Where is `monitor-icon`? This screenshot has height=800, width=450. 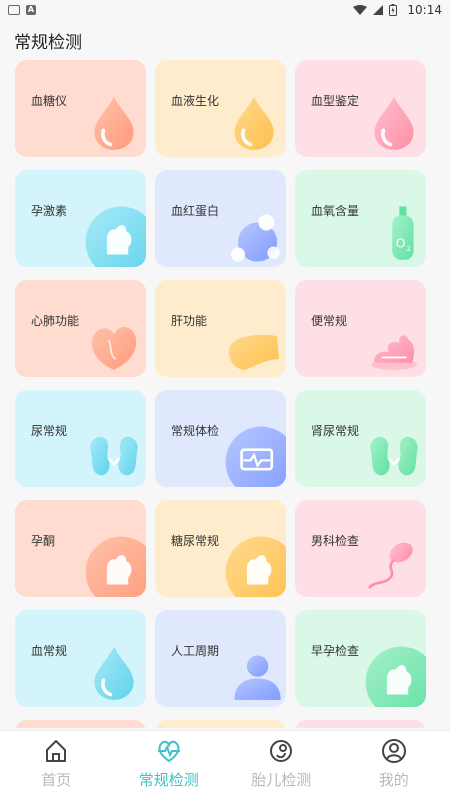 monitor-icon is located at coordinates (255, 456).